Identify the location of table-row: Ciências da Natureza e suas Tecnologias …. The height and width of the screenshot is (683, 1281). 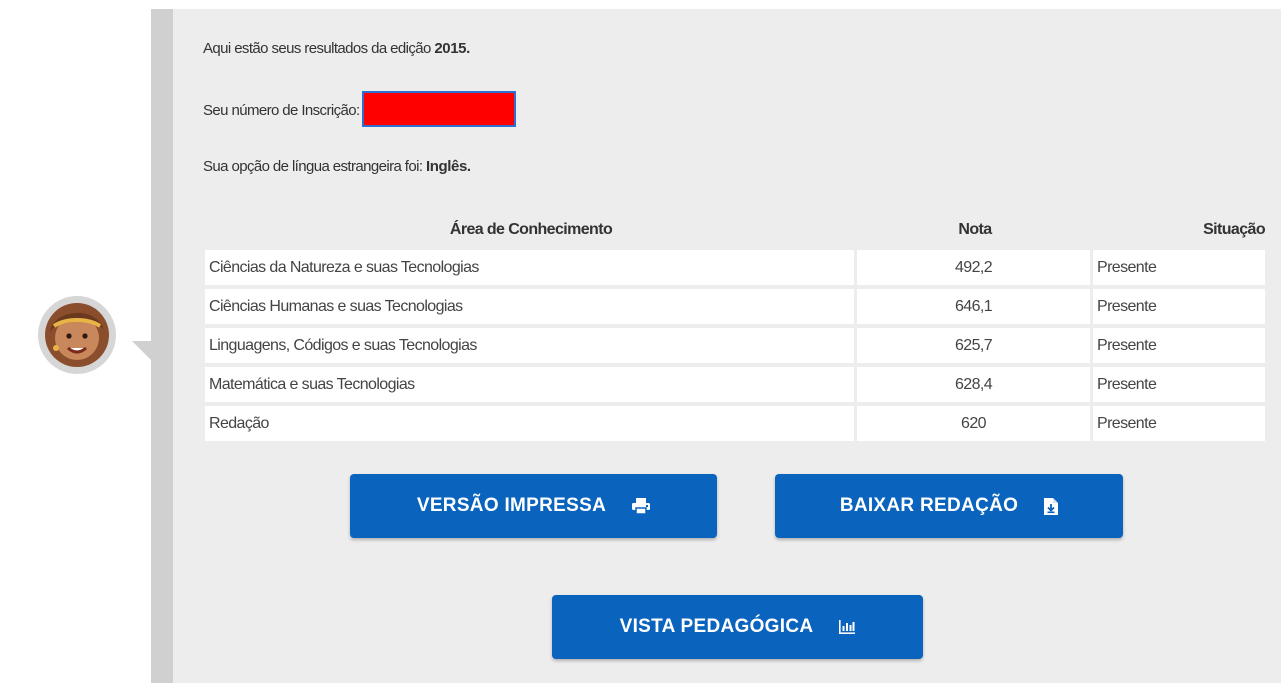
(735, 267).